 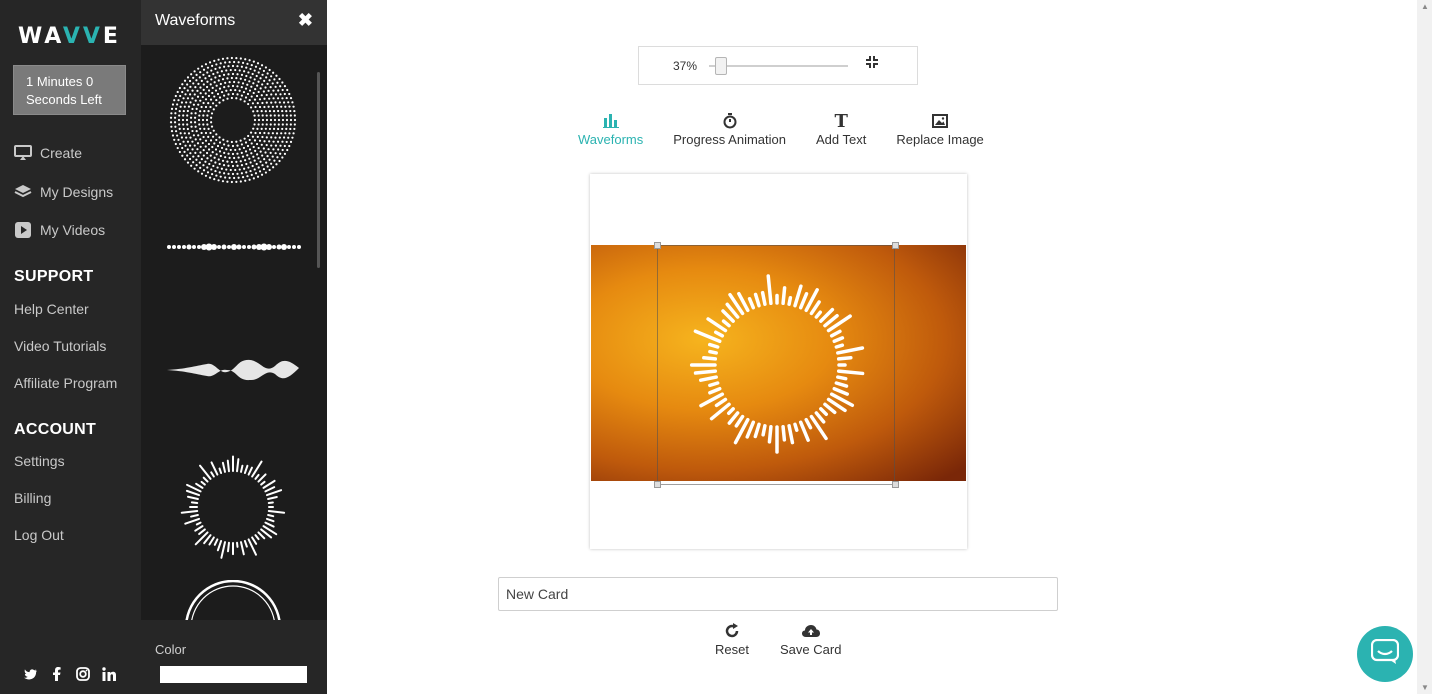 What do you see at coordinates (721, 66) in the screenshot?
I see `zoom-slider-thumb` at bounding box center [721, 66].